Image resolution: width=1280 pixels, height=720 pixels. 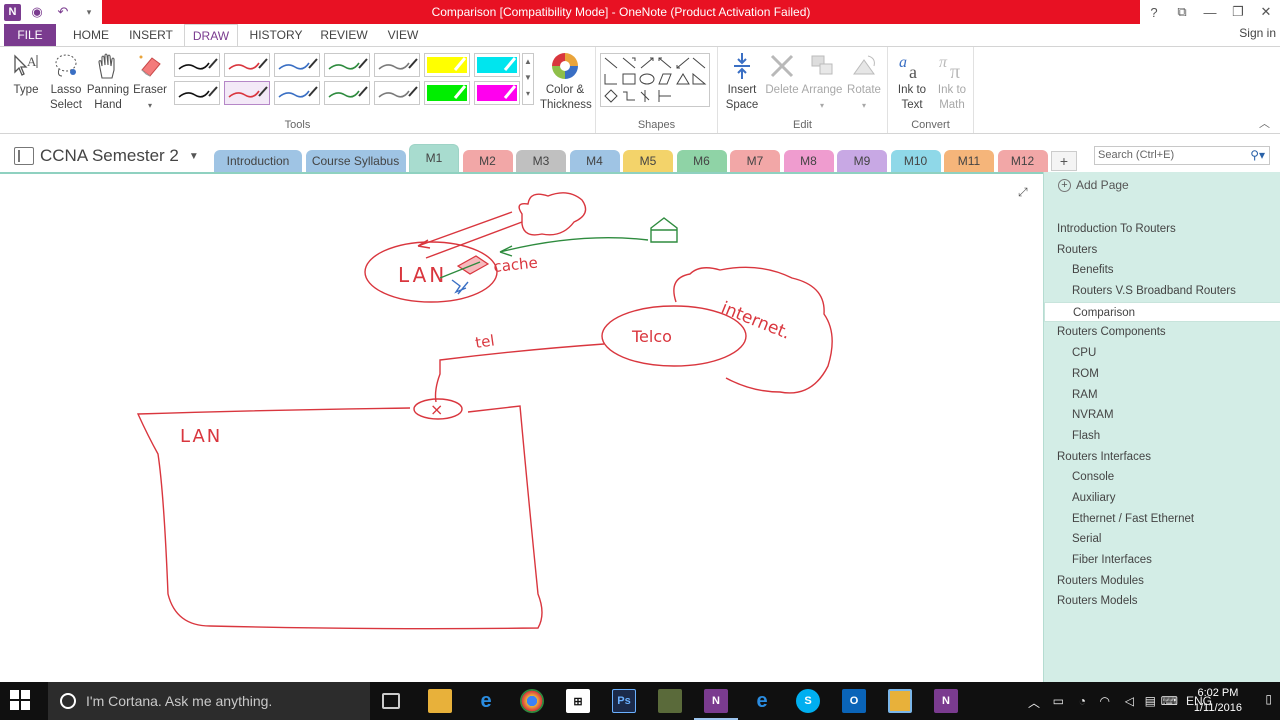 What do you see at coordinates (25, 701) in the screenshot?
I see `windows-start-icon` at bounding box center [25, 701].